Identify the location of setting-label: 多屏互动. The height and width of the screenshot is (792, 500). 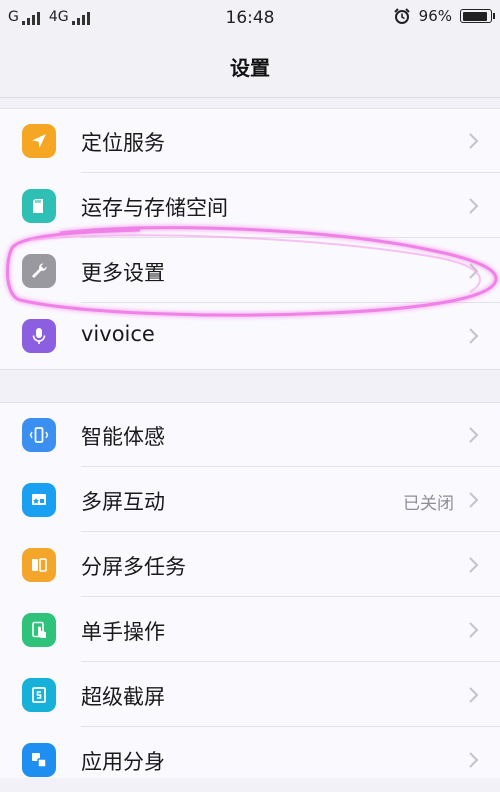
(123, 502).